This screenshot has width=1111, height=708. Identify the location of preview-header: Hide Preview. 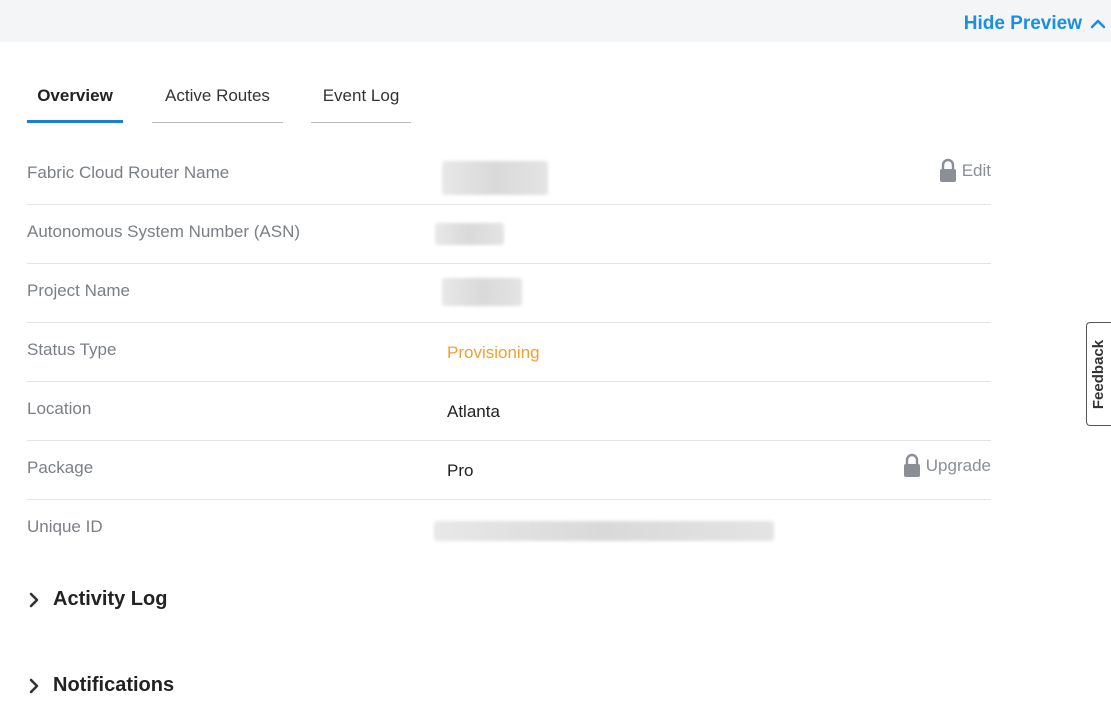
(555, 21).